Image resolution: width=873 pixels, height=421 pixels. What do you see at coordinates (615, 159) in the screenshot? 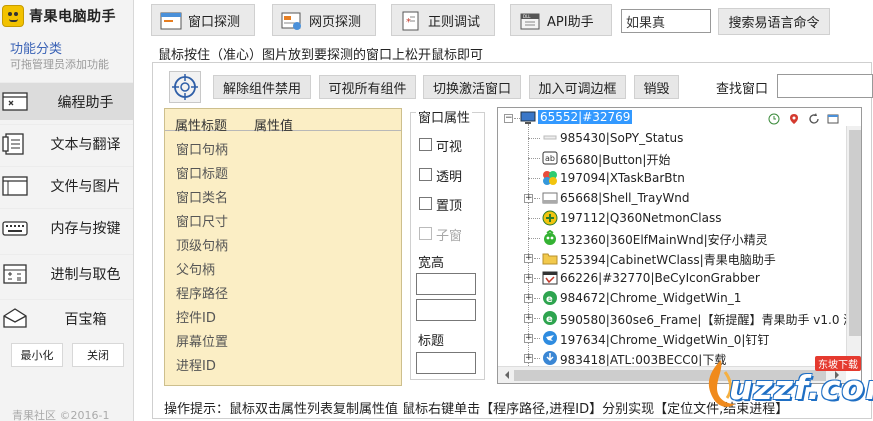
I see `tree-node: 65680|Button|开始` at bounding box center [615, 159].